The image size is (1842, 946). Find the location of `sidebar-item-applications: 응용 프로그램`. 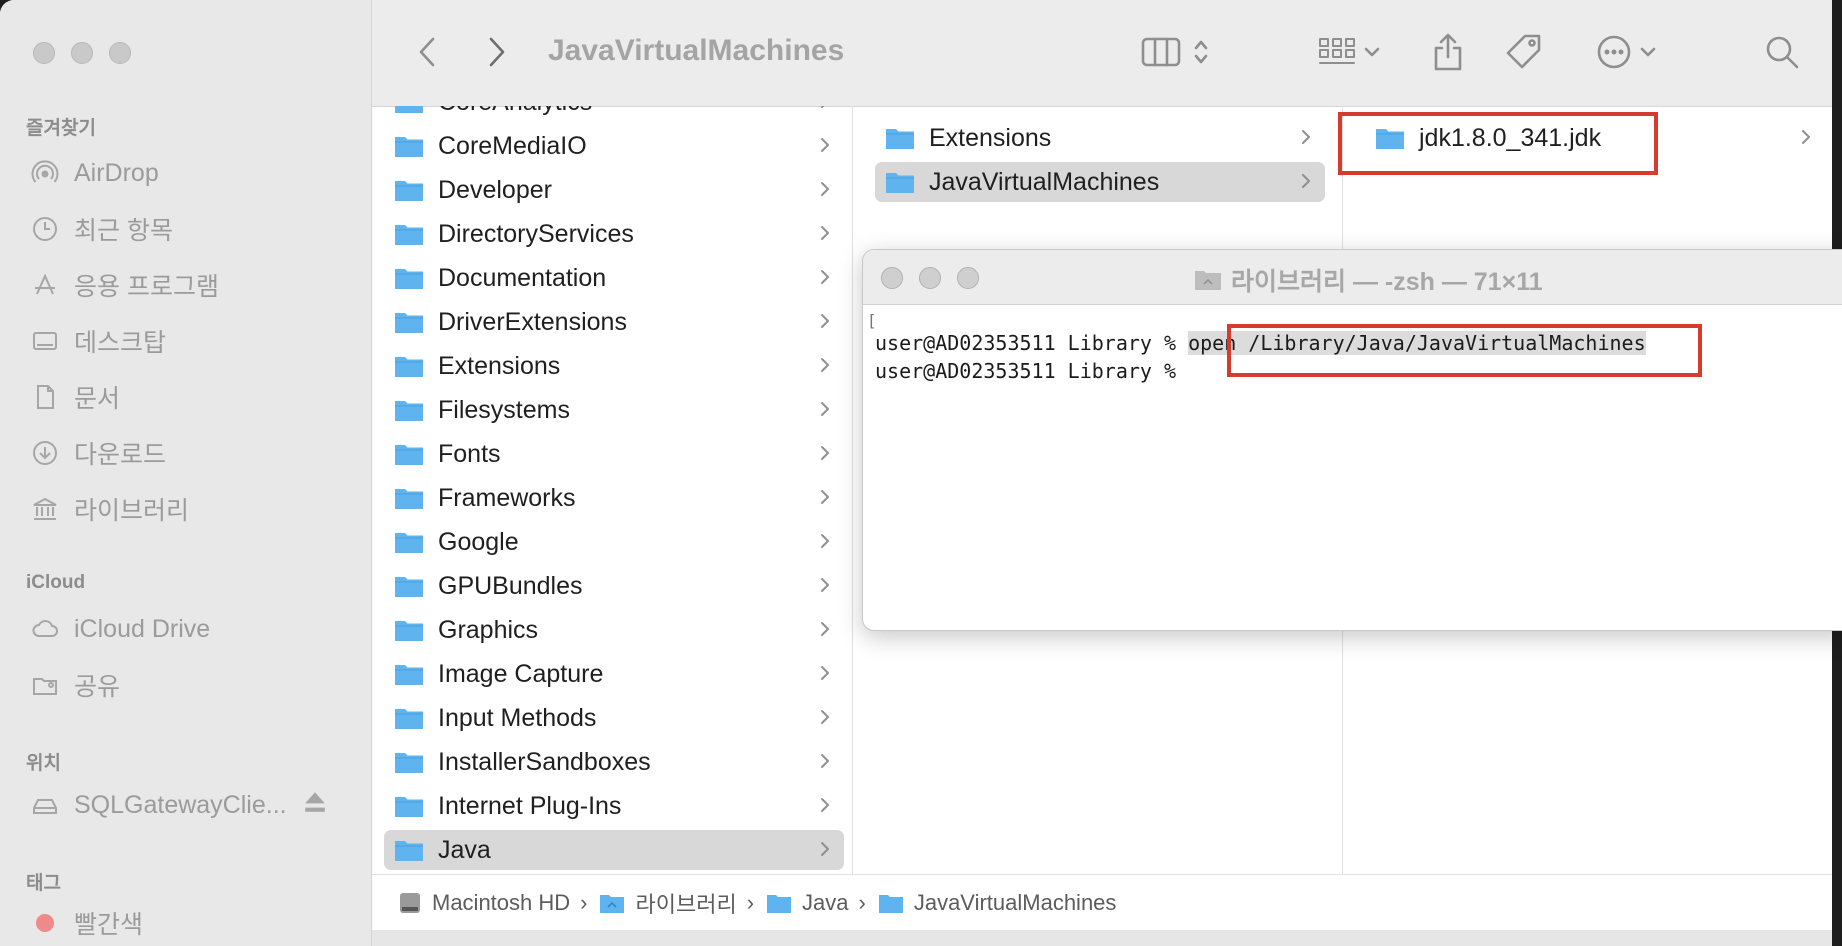

sidebar-item-applications: 응용 프로그램 is located at coordinates (124, 285).